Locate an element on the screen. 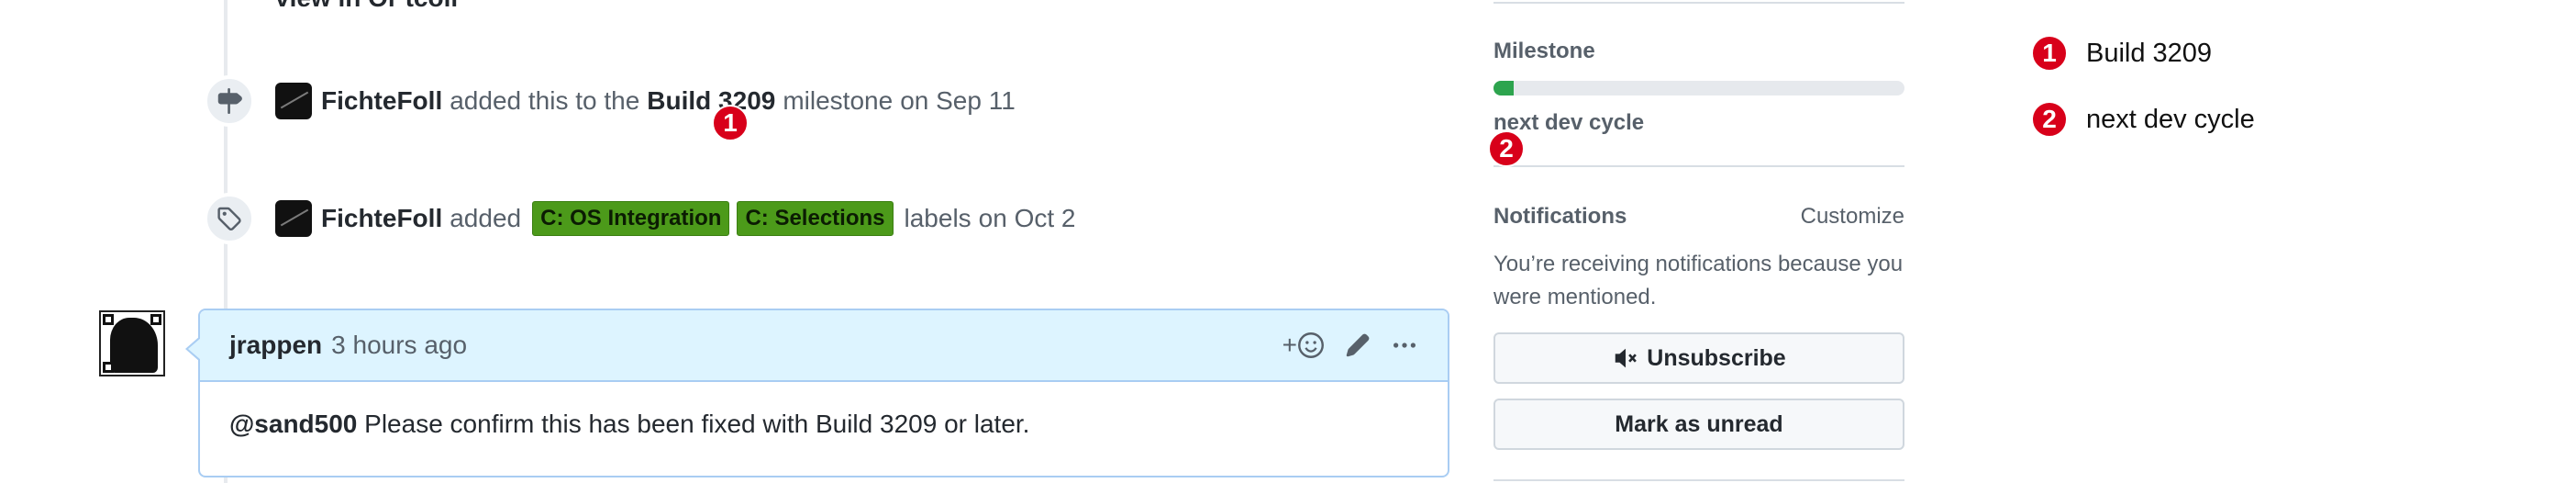 Image resolution: width=2576 pixels, height=483 pixels. event-verb: added this to the is located at coordinates (545, 100).